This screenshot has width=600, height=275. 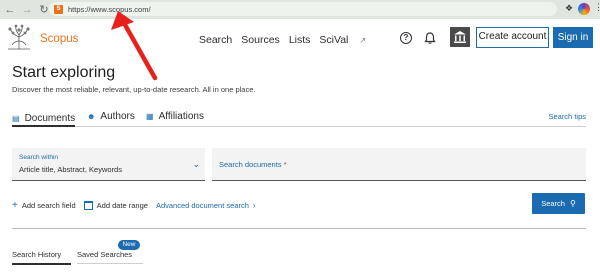 I want to click on bell-icon, so click(x=430, y=38).